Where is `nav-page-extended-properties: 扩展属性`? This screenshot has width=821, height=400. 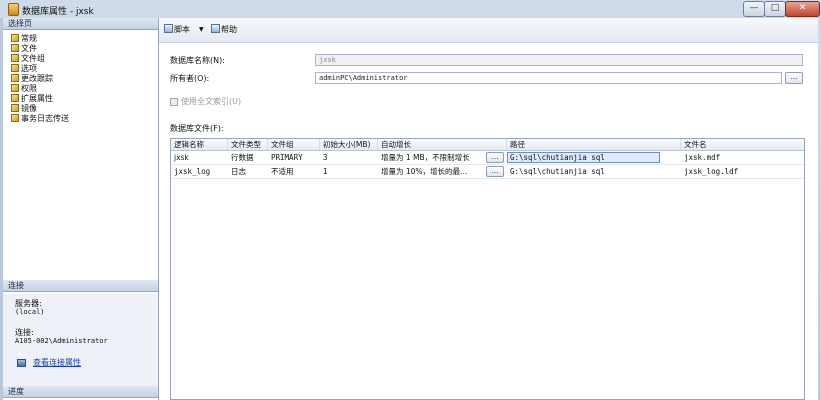 nav-page-extended-properties: 扩展属性 is located at coordinates (32, 99).